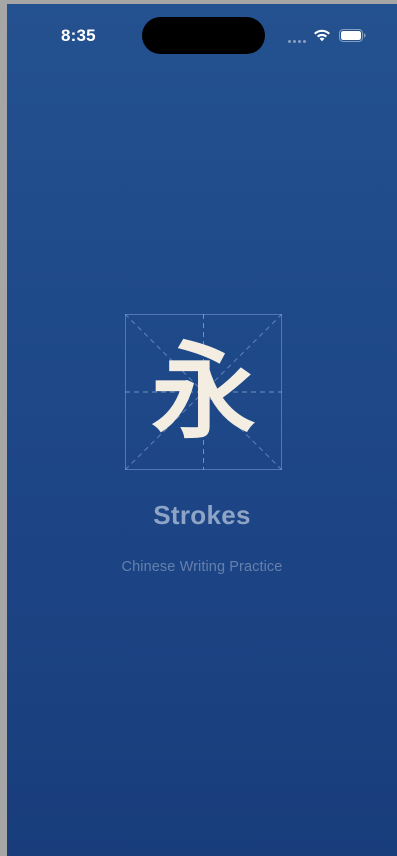 The image size is (397, 856). I want to click on status-bar: 8:35, so click(202, 31).